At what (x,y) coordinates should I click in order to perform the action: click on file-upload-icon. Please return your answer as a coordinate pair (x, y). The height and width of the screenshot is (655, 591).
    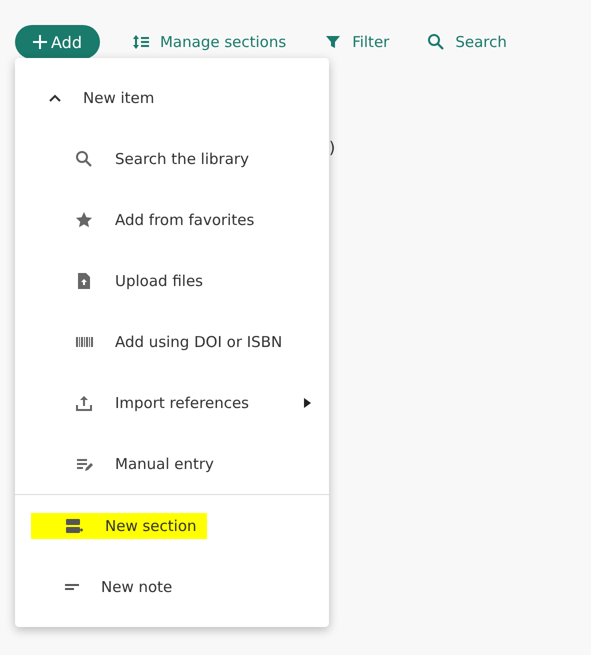
    Looking at the image, I should click on (84, 281).